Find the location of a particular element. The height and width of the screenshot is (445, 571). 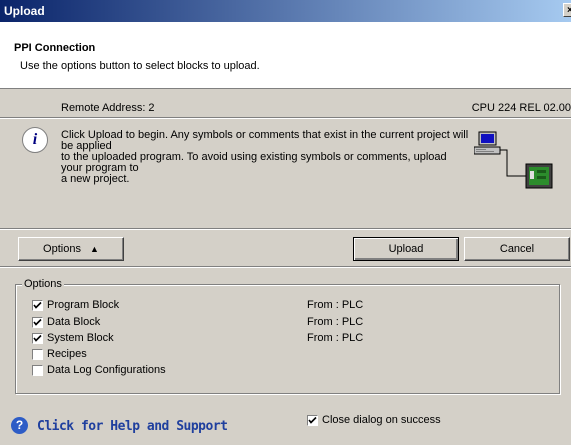

option-system-block: System Block is located at coordinates (73, 338).